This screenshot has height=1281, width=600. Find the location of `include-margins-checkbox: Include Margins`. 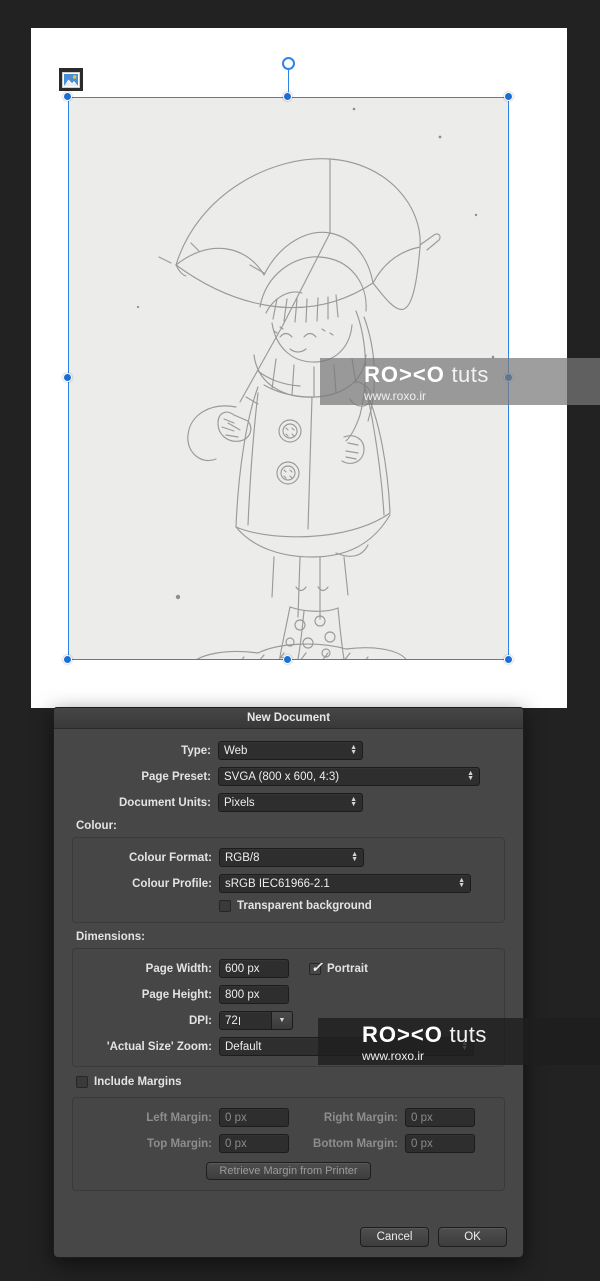

include-margins-checkbox: Include Margins is located at coordinates (129, 1082).